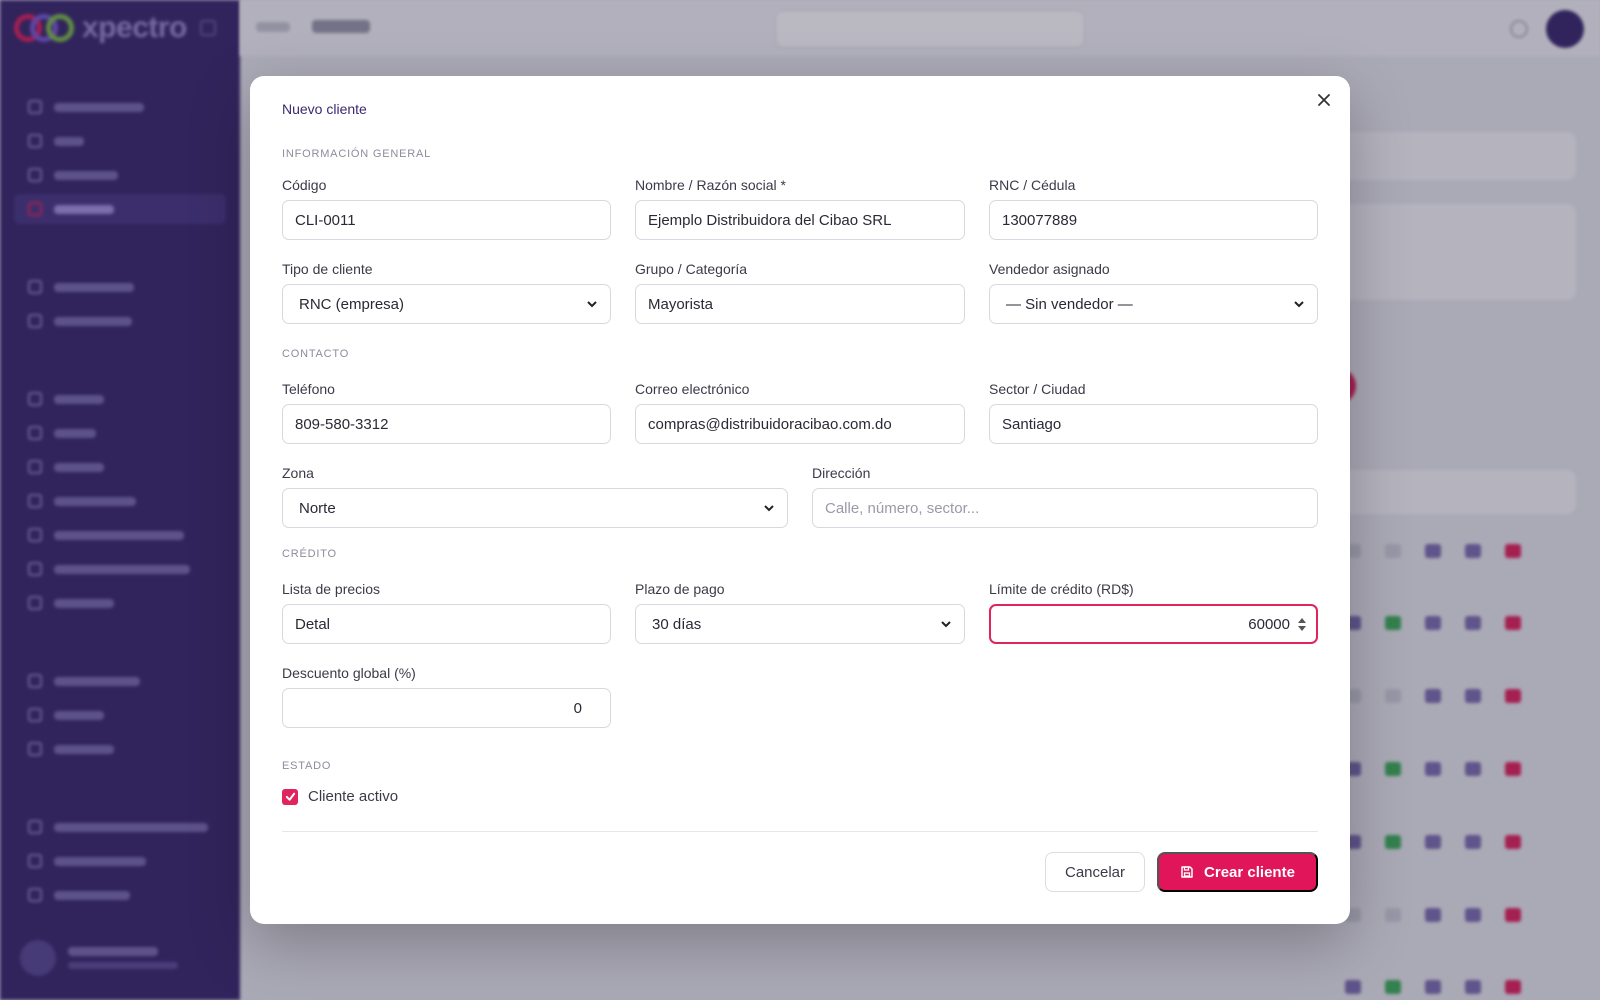 This screenshot has width=1600, height=1000. What do you see at coordinates (1249, 872) in the screenshot?
I see `create-client-label: Crear cliente` at bounding box center [1249, 872].